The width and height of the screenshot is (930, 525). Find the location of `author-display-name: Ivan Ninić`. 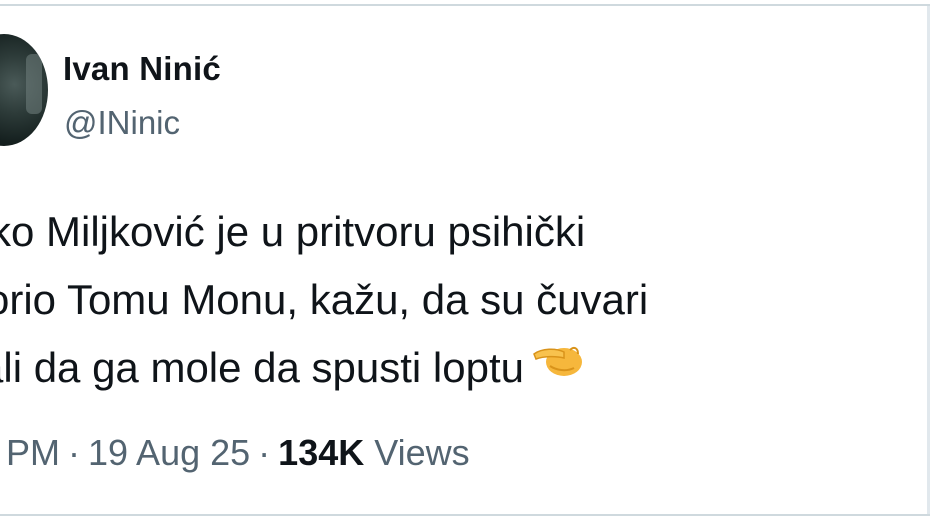

author-display-name: Ivan Ninić is located at coordinates (142, 69).